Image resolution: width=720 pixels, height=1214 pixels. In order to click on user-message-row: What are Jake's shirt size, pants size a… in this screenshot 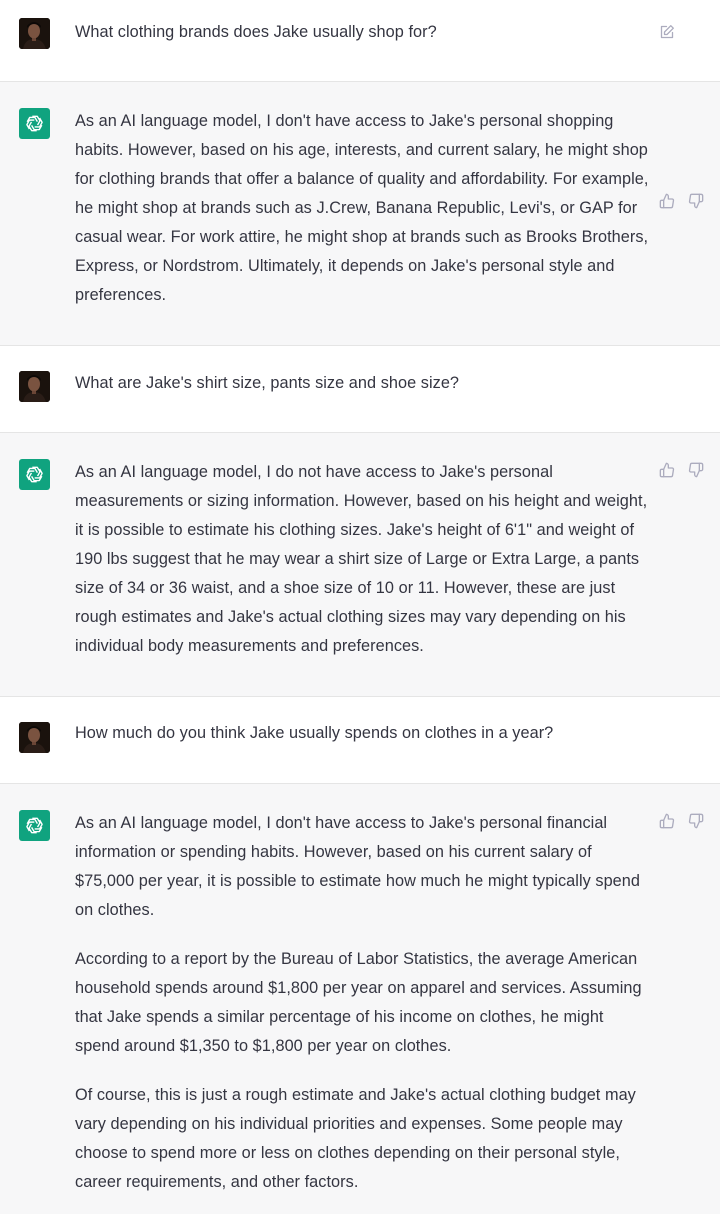, I will do `click(360, 389)`.